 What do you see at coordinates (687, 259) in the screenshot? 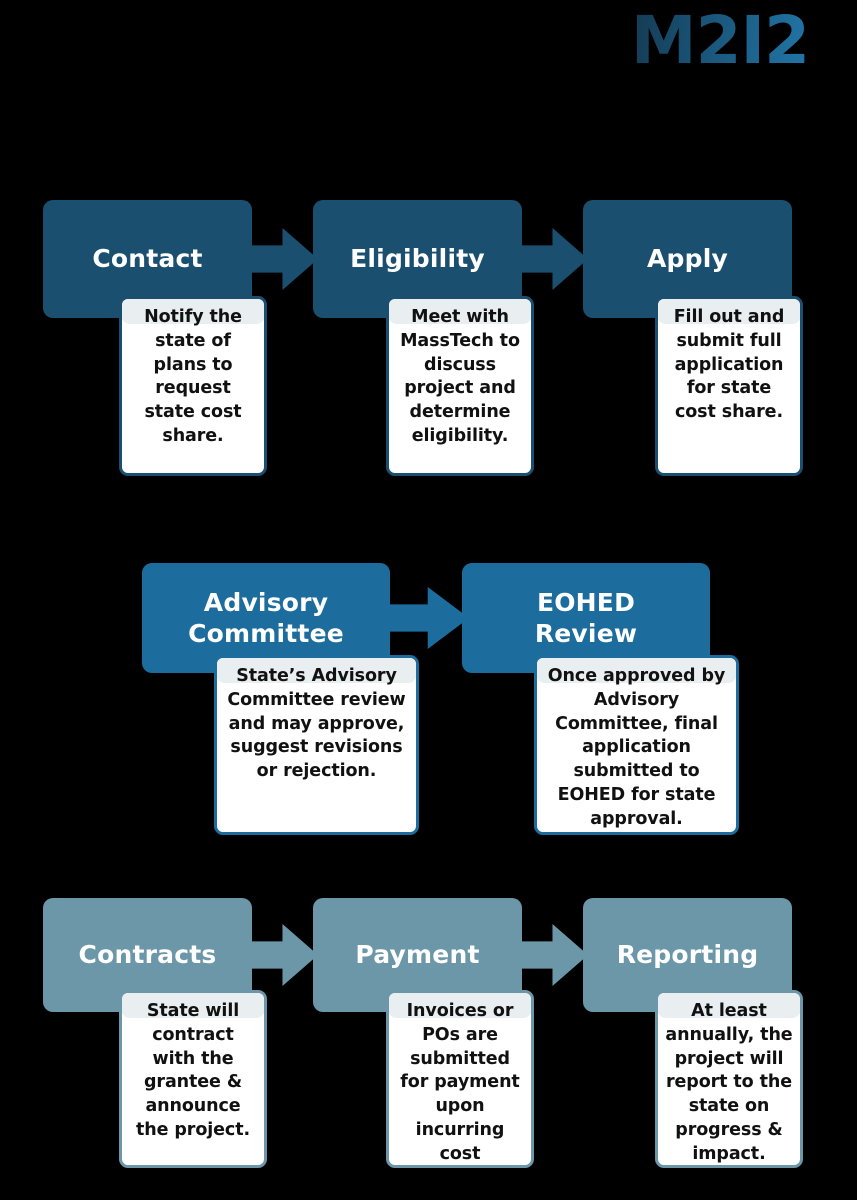
I see `stage-title-apply: Apply` at bounding box center [687, 259].